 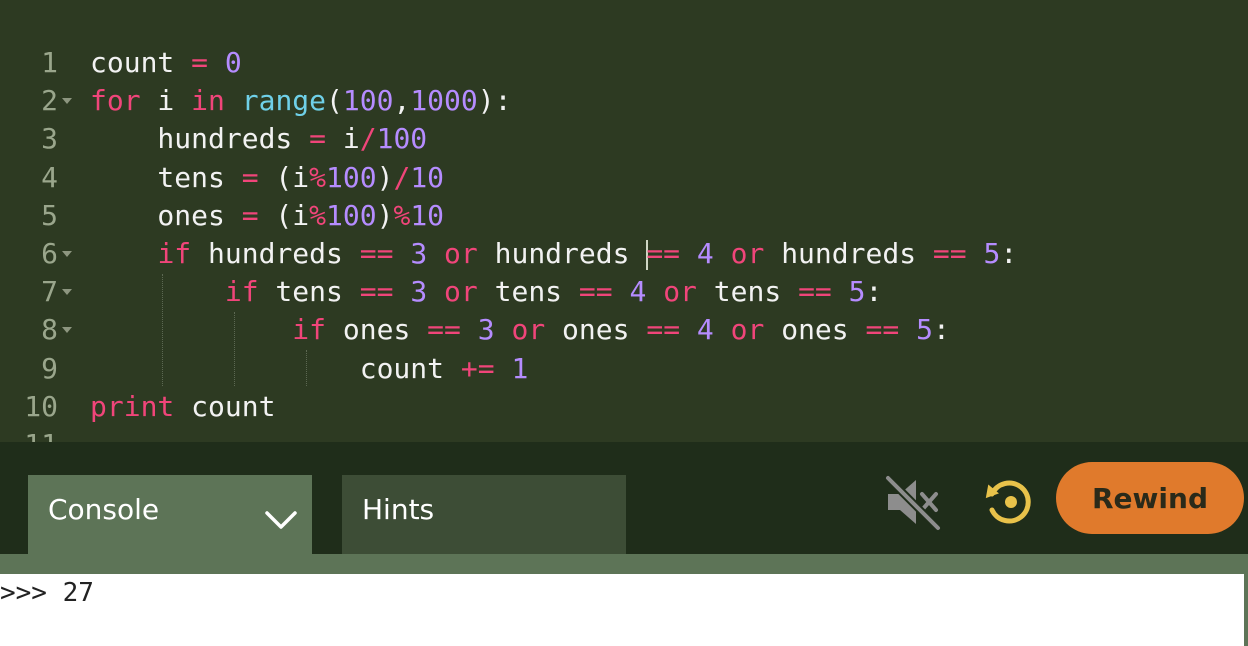 What do you see at coordinates (444, 101) in the screenshot?
I see `code-token: 1000` at bounding box center [444, 101].